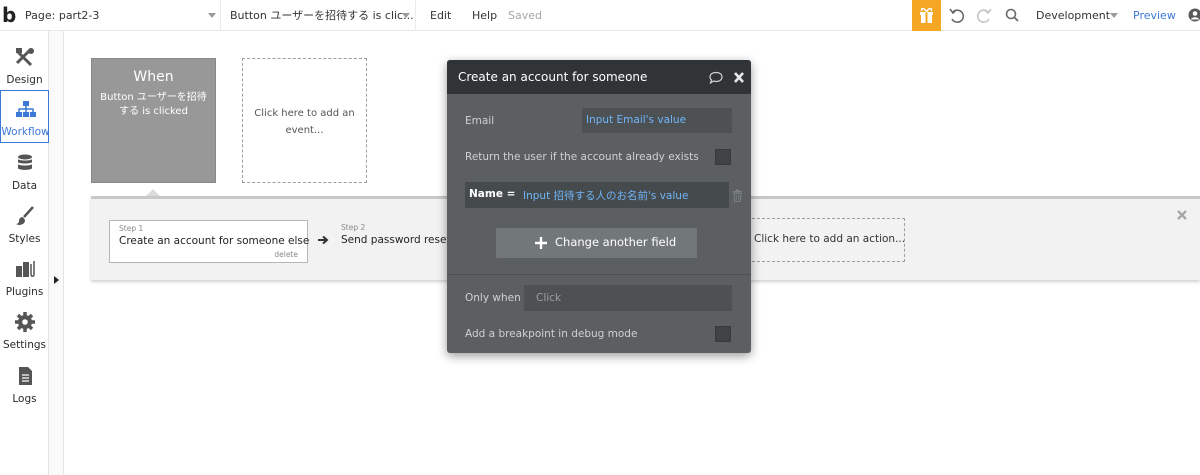 This screenshot has width=1200, height=475. I want to click on preview-link: Preview, so click(1154, 15).